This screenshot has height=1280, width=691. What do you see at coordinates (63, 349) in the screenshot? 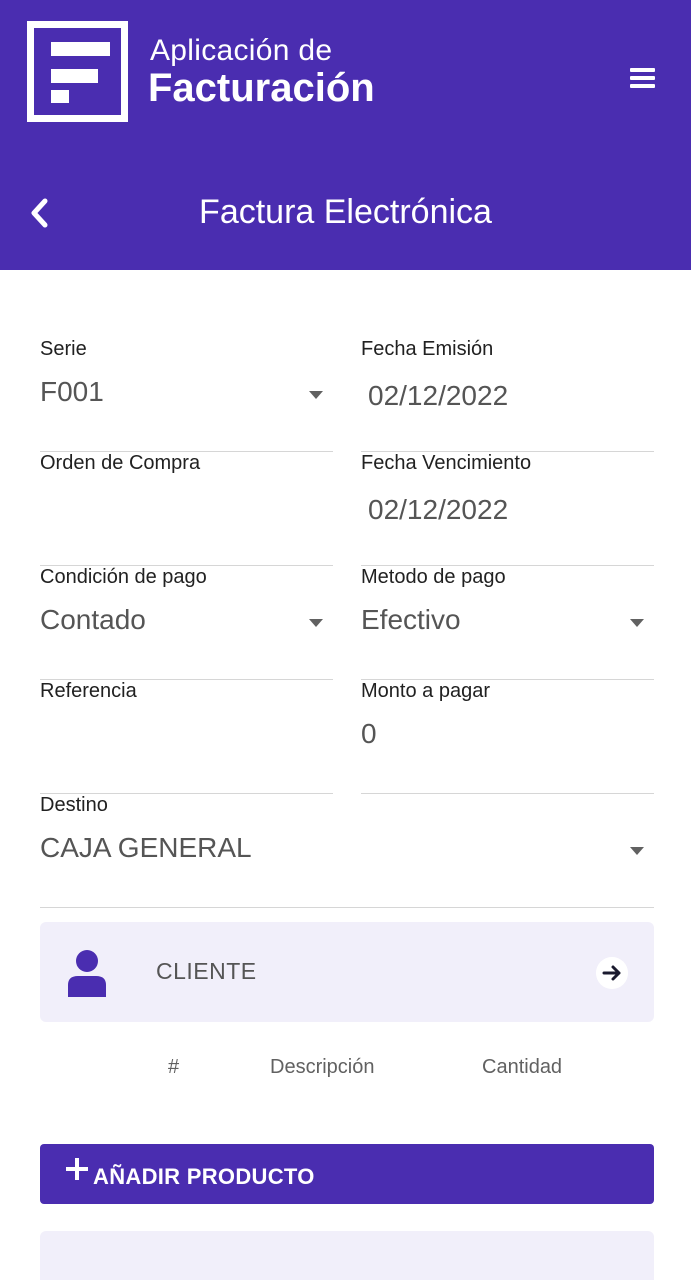
I see `serie-label: Serie` at bounding box center [63, 349].